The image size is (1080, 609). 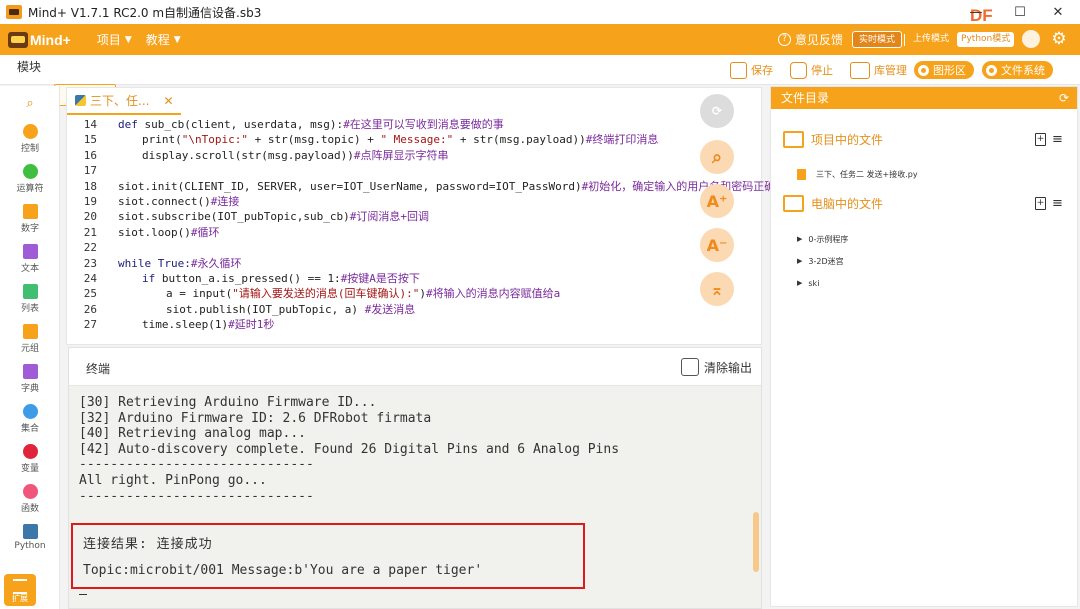 What do you see at coordinates (148, 544) in the screenshot?
I see `connection-result-line: 连接结果: 连接成功` at bounding box center [148, 544].